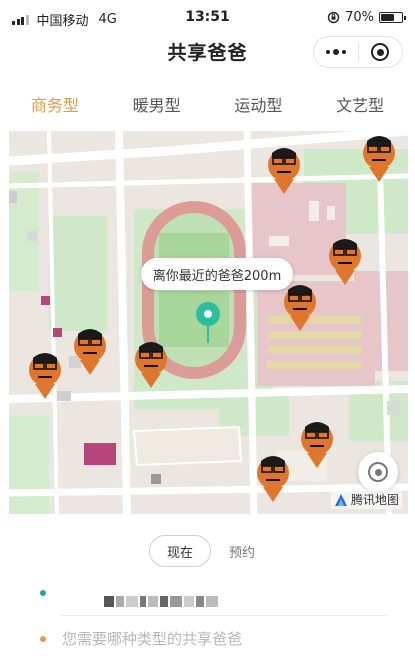  I want to click on current-location-pin-icon, so click(208, 322).